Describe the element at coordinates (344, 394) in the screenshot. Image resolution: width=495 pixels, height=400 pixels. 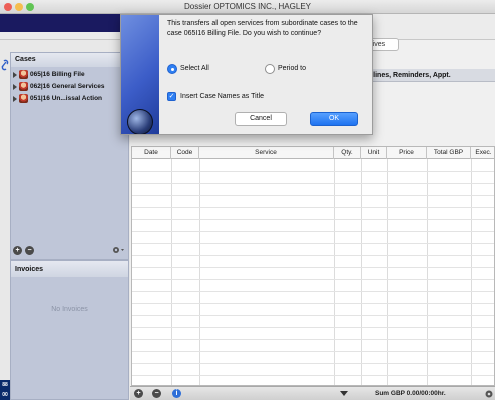
I see `chevron-down-icon` at that location.